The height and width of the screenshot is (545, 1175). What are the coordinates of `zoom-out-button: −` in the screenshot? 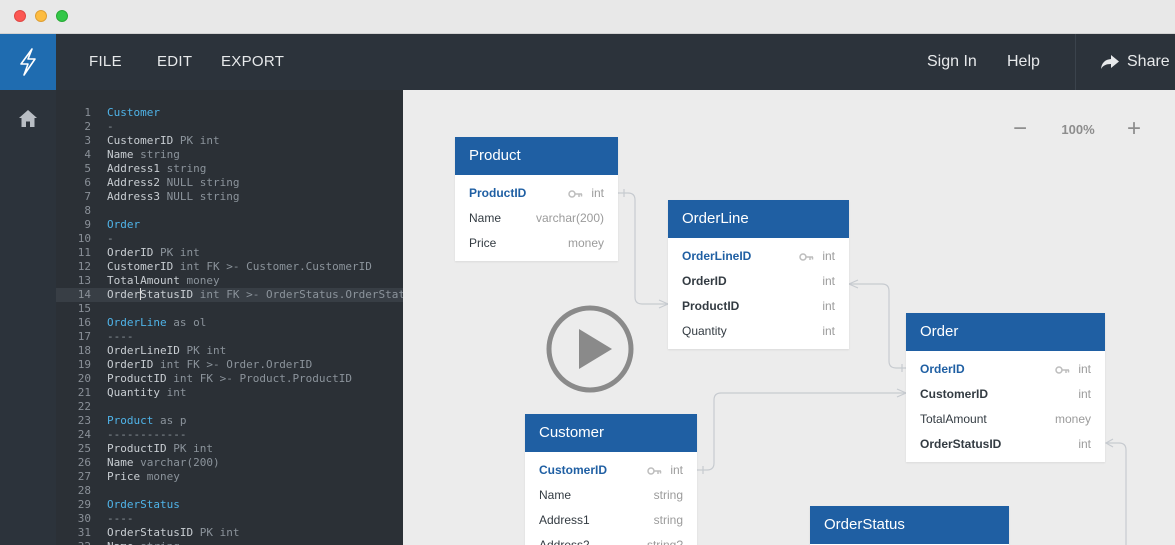 It's located at (1020, 129).